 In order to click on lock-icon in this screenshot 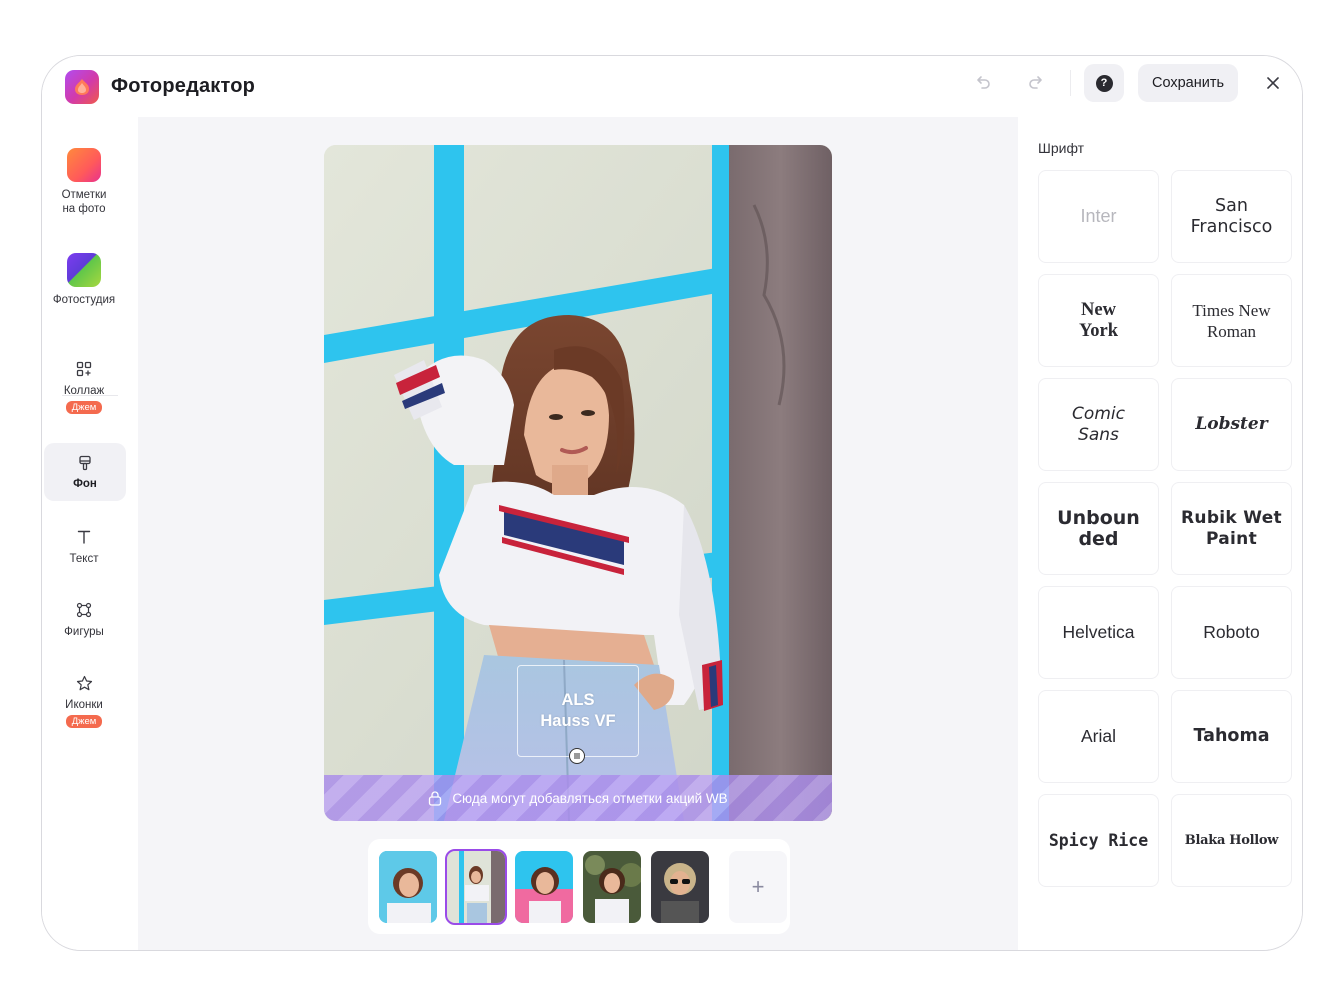, I will do `click(435, 798)`.